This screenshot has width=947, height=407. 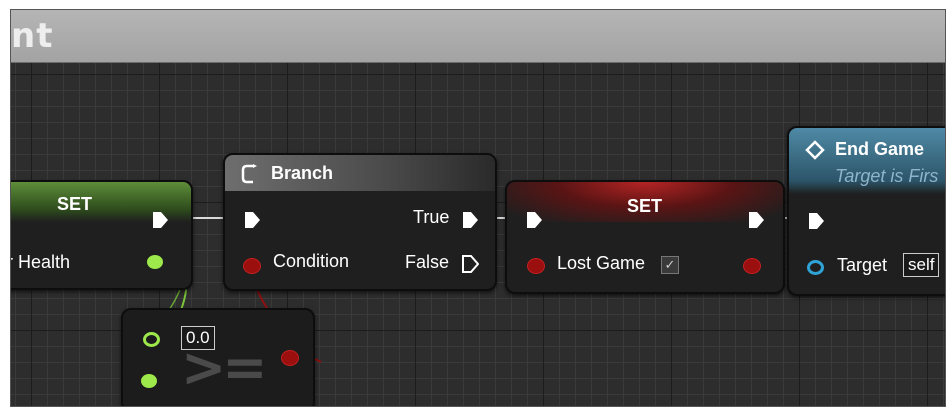 What do you see at coordinates (534, 220) in the screenshot?
I see `set-lost-exec-in-pin` at bounding box center [534, 220].